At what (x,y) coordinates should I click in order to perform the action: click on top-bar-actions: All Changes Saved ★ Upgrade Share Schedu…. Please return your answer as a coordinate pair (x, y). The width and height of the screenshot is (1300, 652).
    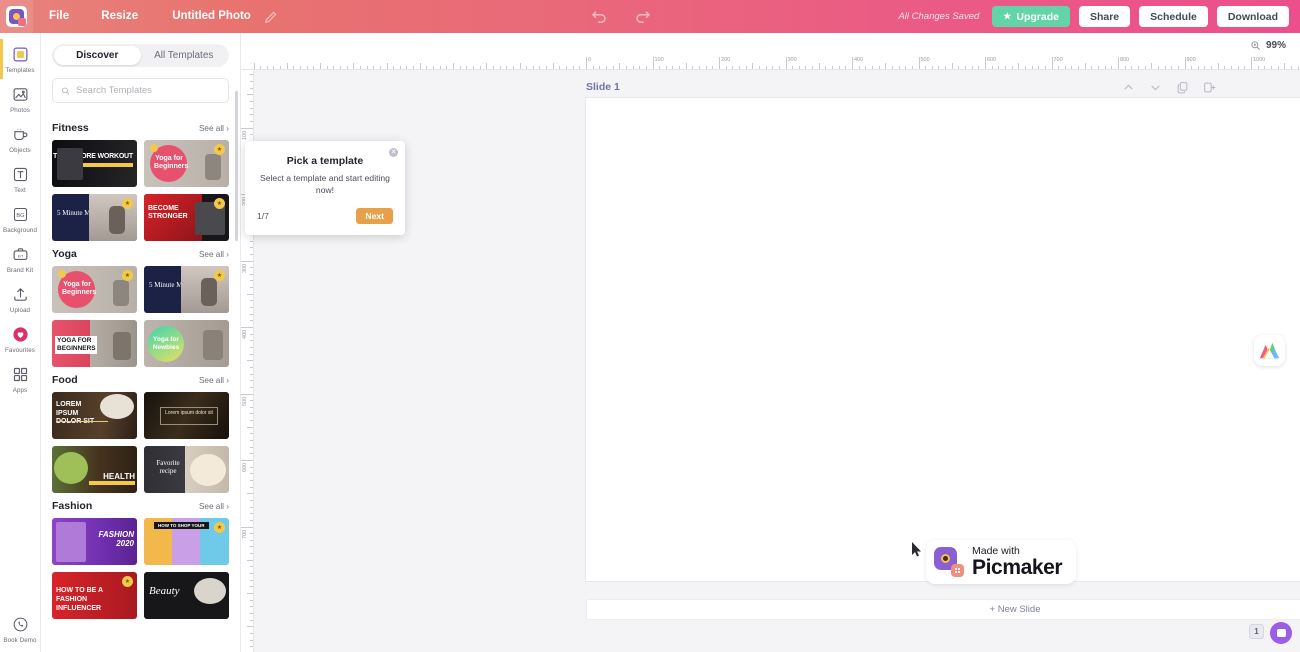
    Looking at the image, I should click on (1099, 16).